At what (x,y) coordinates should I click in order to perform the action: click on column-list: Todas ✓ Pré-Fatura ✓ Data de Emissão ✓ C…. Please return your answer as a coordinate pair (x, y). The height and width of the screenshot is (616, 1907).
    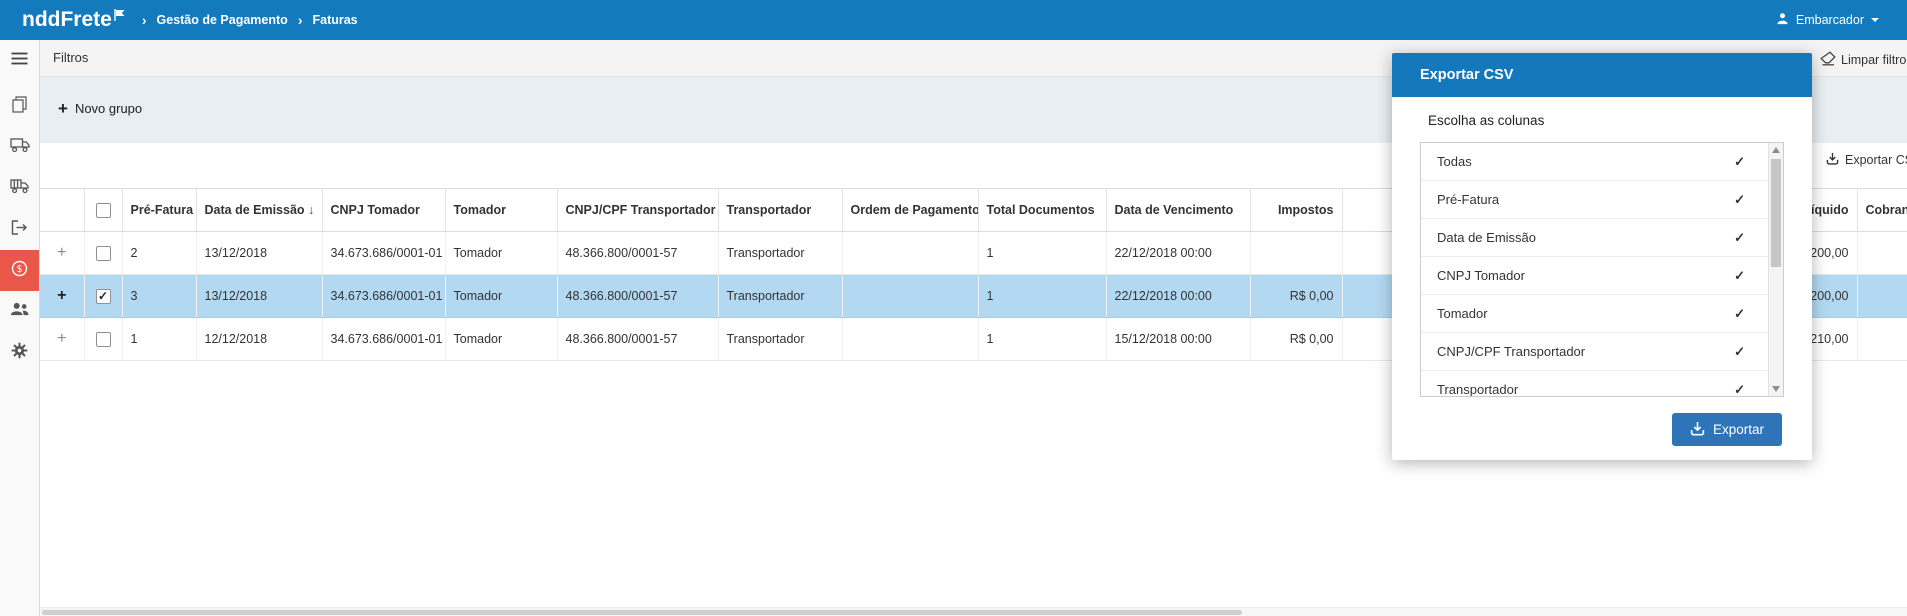
    Looking at the image, I should click on (1602, 269).